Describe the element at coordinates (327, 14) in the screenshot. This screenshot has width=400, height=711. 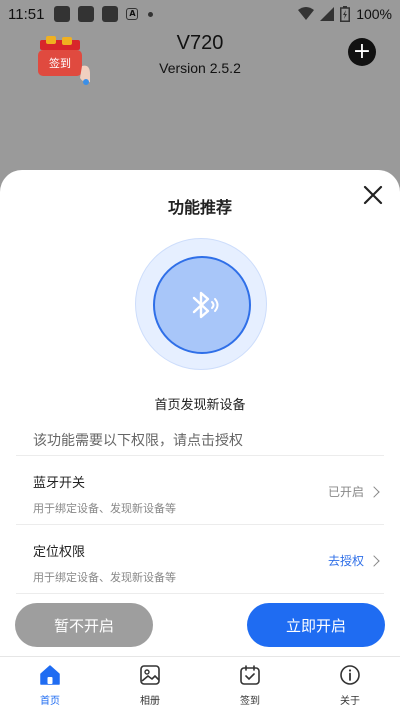
I see `signal-icon` at that location.